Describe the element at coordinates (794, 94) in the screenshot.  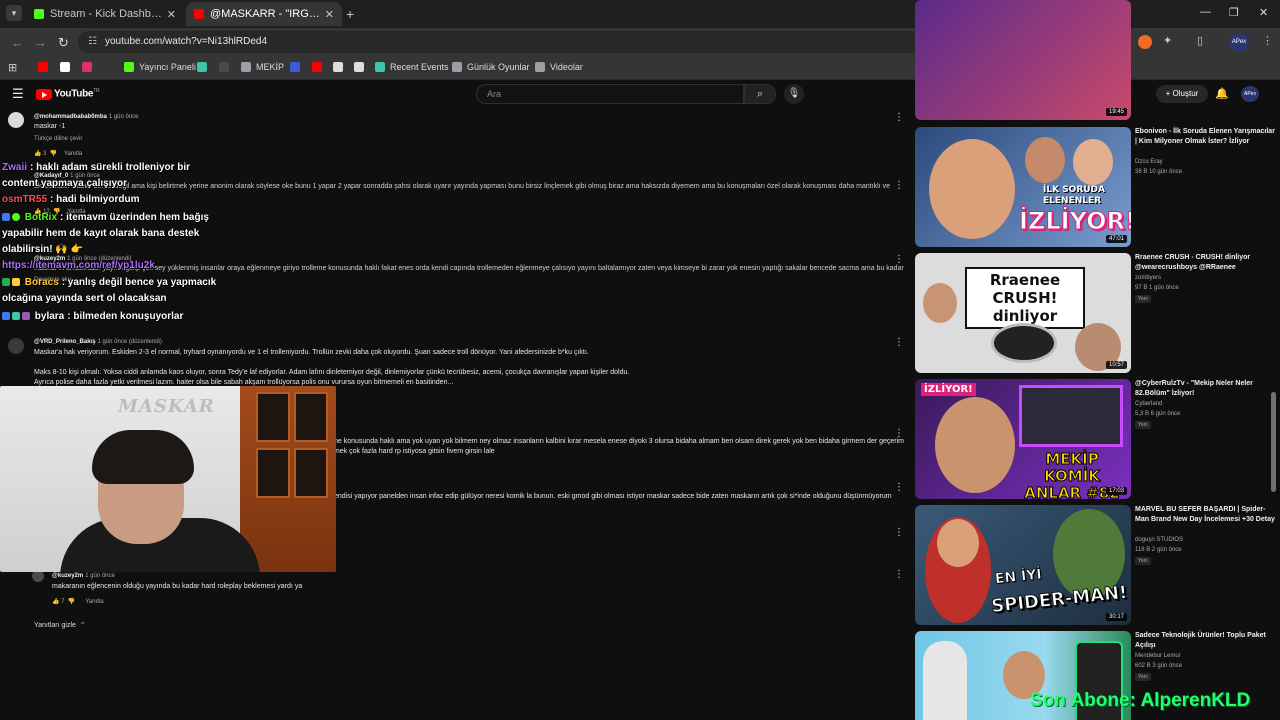
I see `mic-icon: 🎙` at that location.